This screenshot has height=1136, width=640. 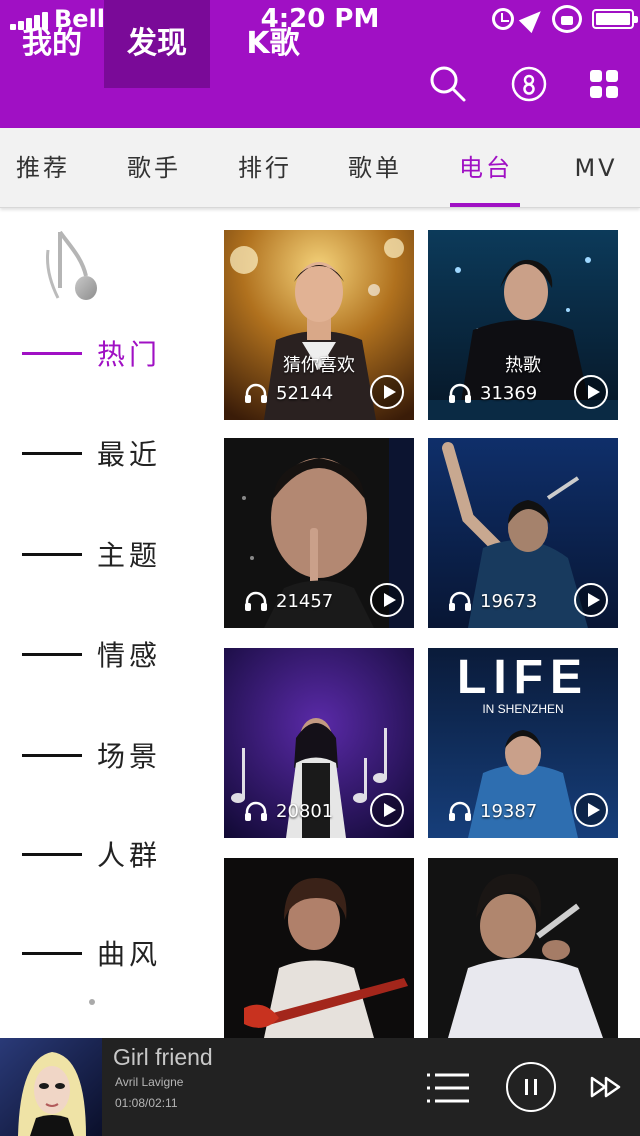 What do you see at coordinates (509, 601) in the screenshot?
I see `play-count-value: 19673` at bounding box center [509, 601].